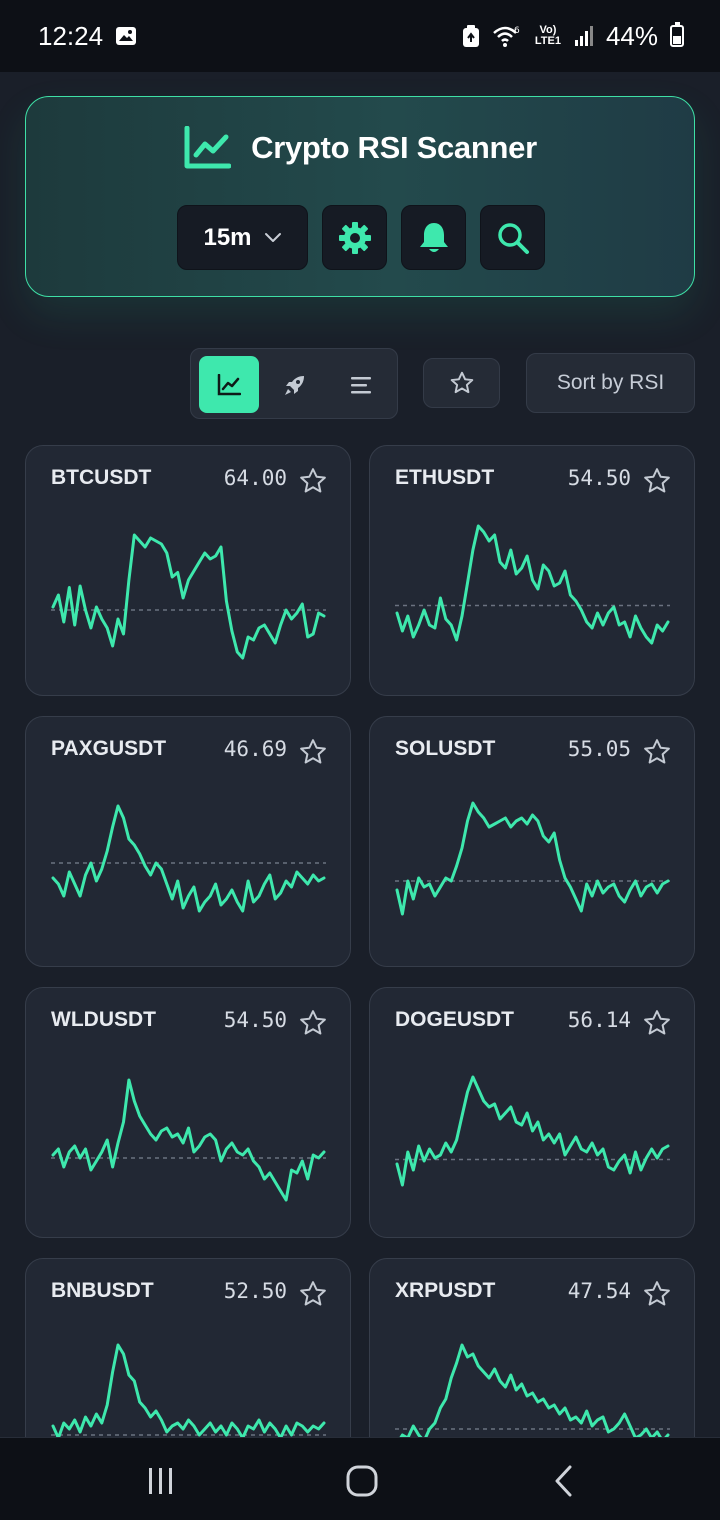 The image size is (720, 1520). Describe the element at coordinates (547, 35) in the screenshot. I see `network-label: Vo) LTE1` at that location.